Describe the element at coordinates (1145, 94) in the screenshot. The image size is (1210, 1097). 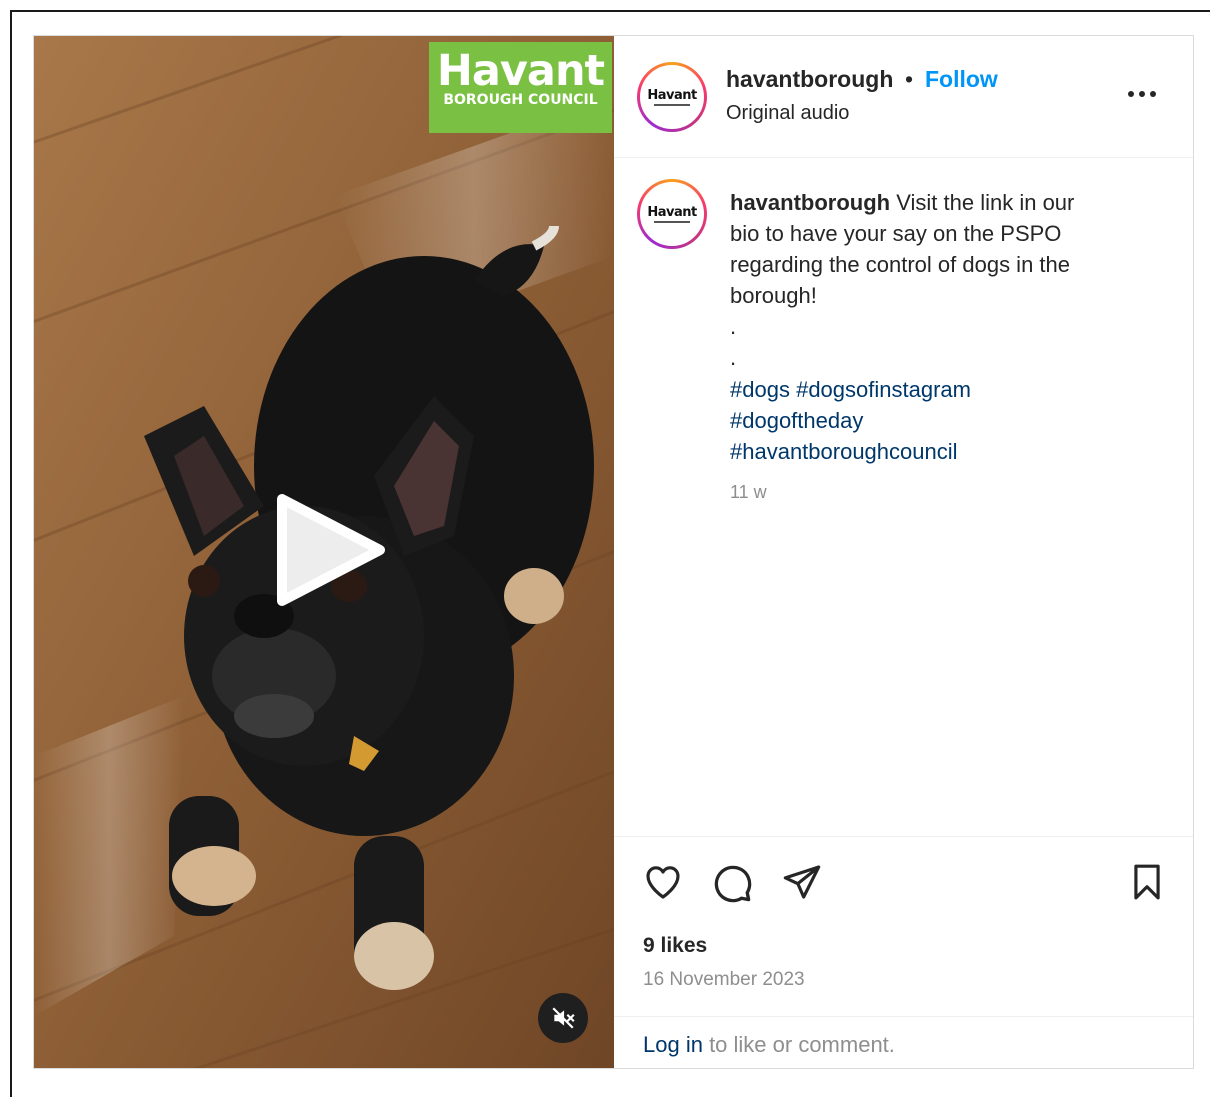
I see `more-horizontal-icon` at that location.